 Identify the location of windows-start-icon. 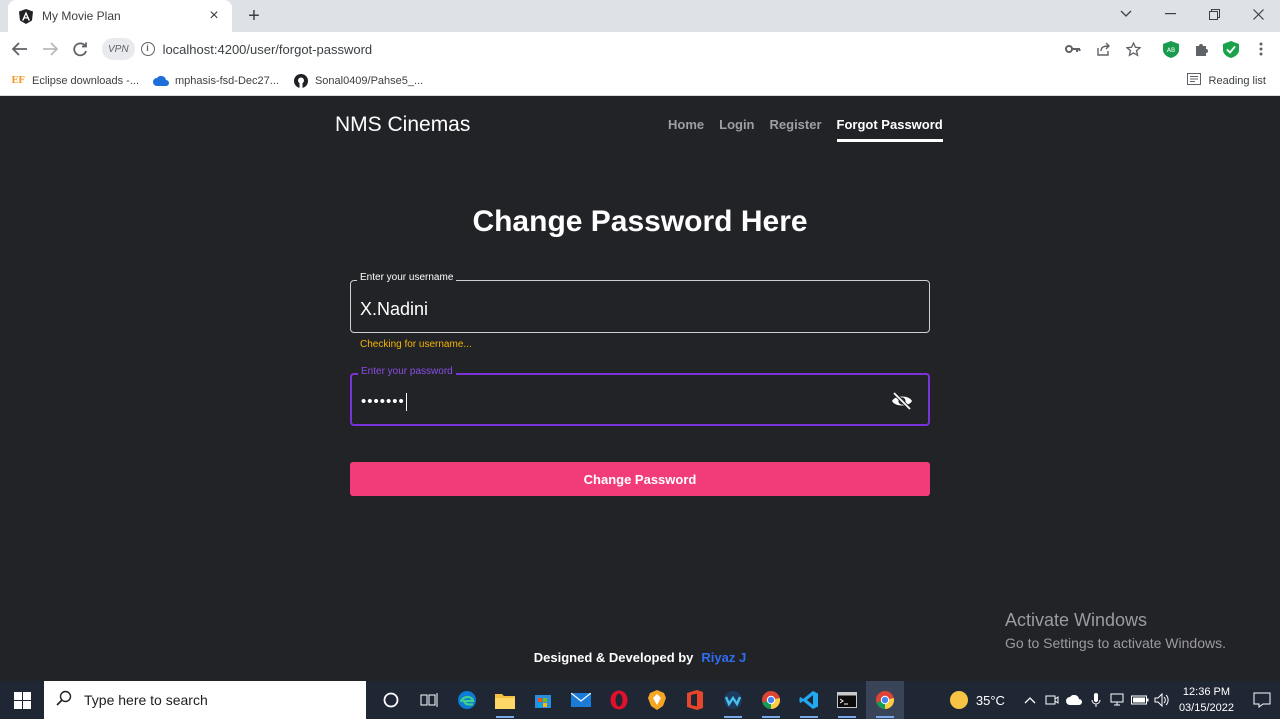
(22, 700).